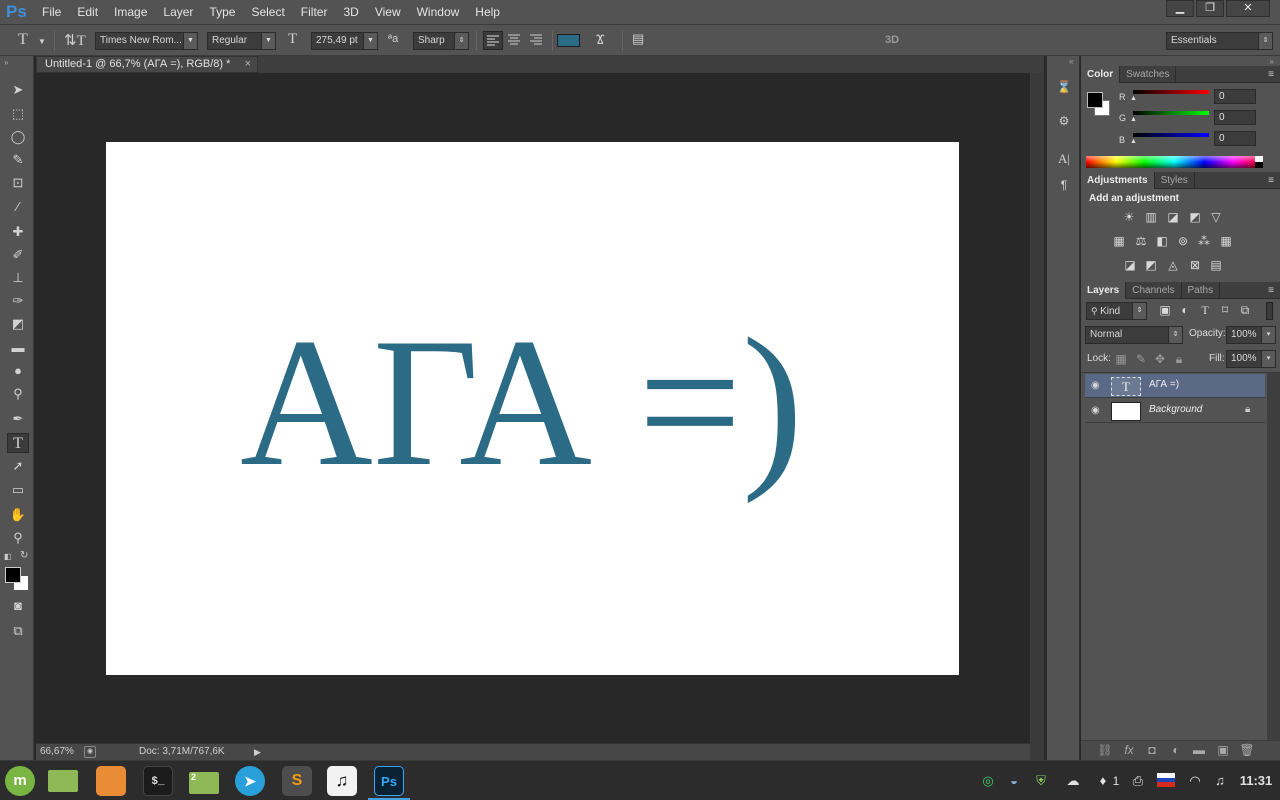 The image size is (1280, 800). I want to click on new-layer-icon: ▣, so click(1223, 750).